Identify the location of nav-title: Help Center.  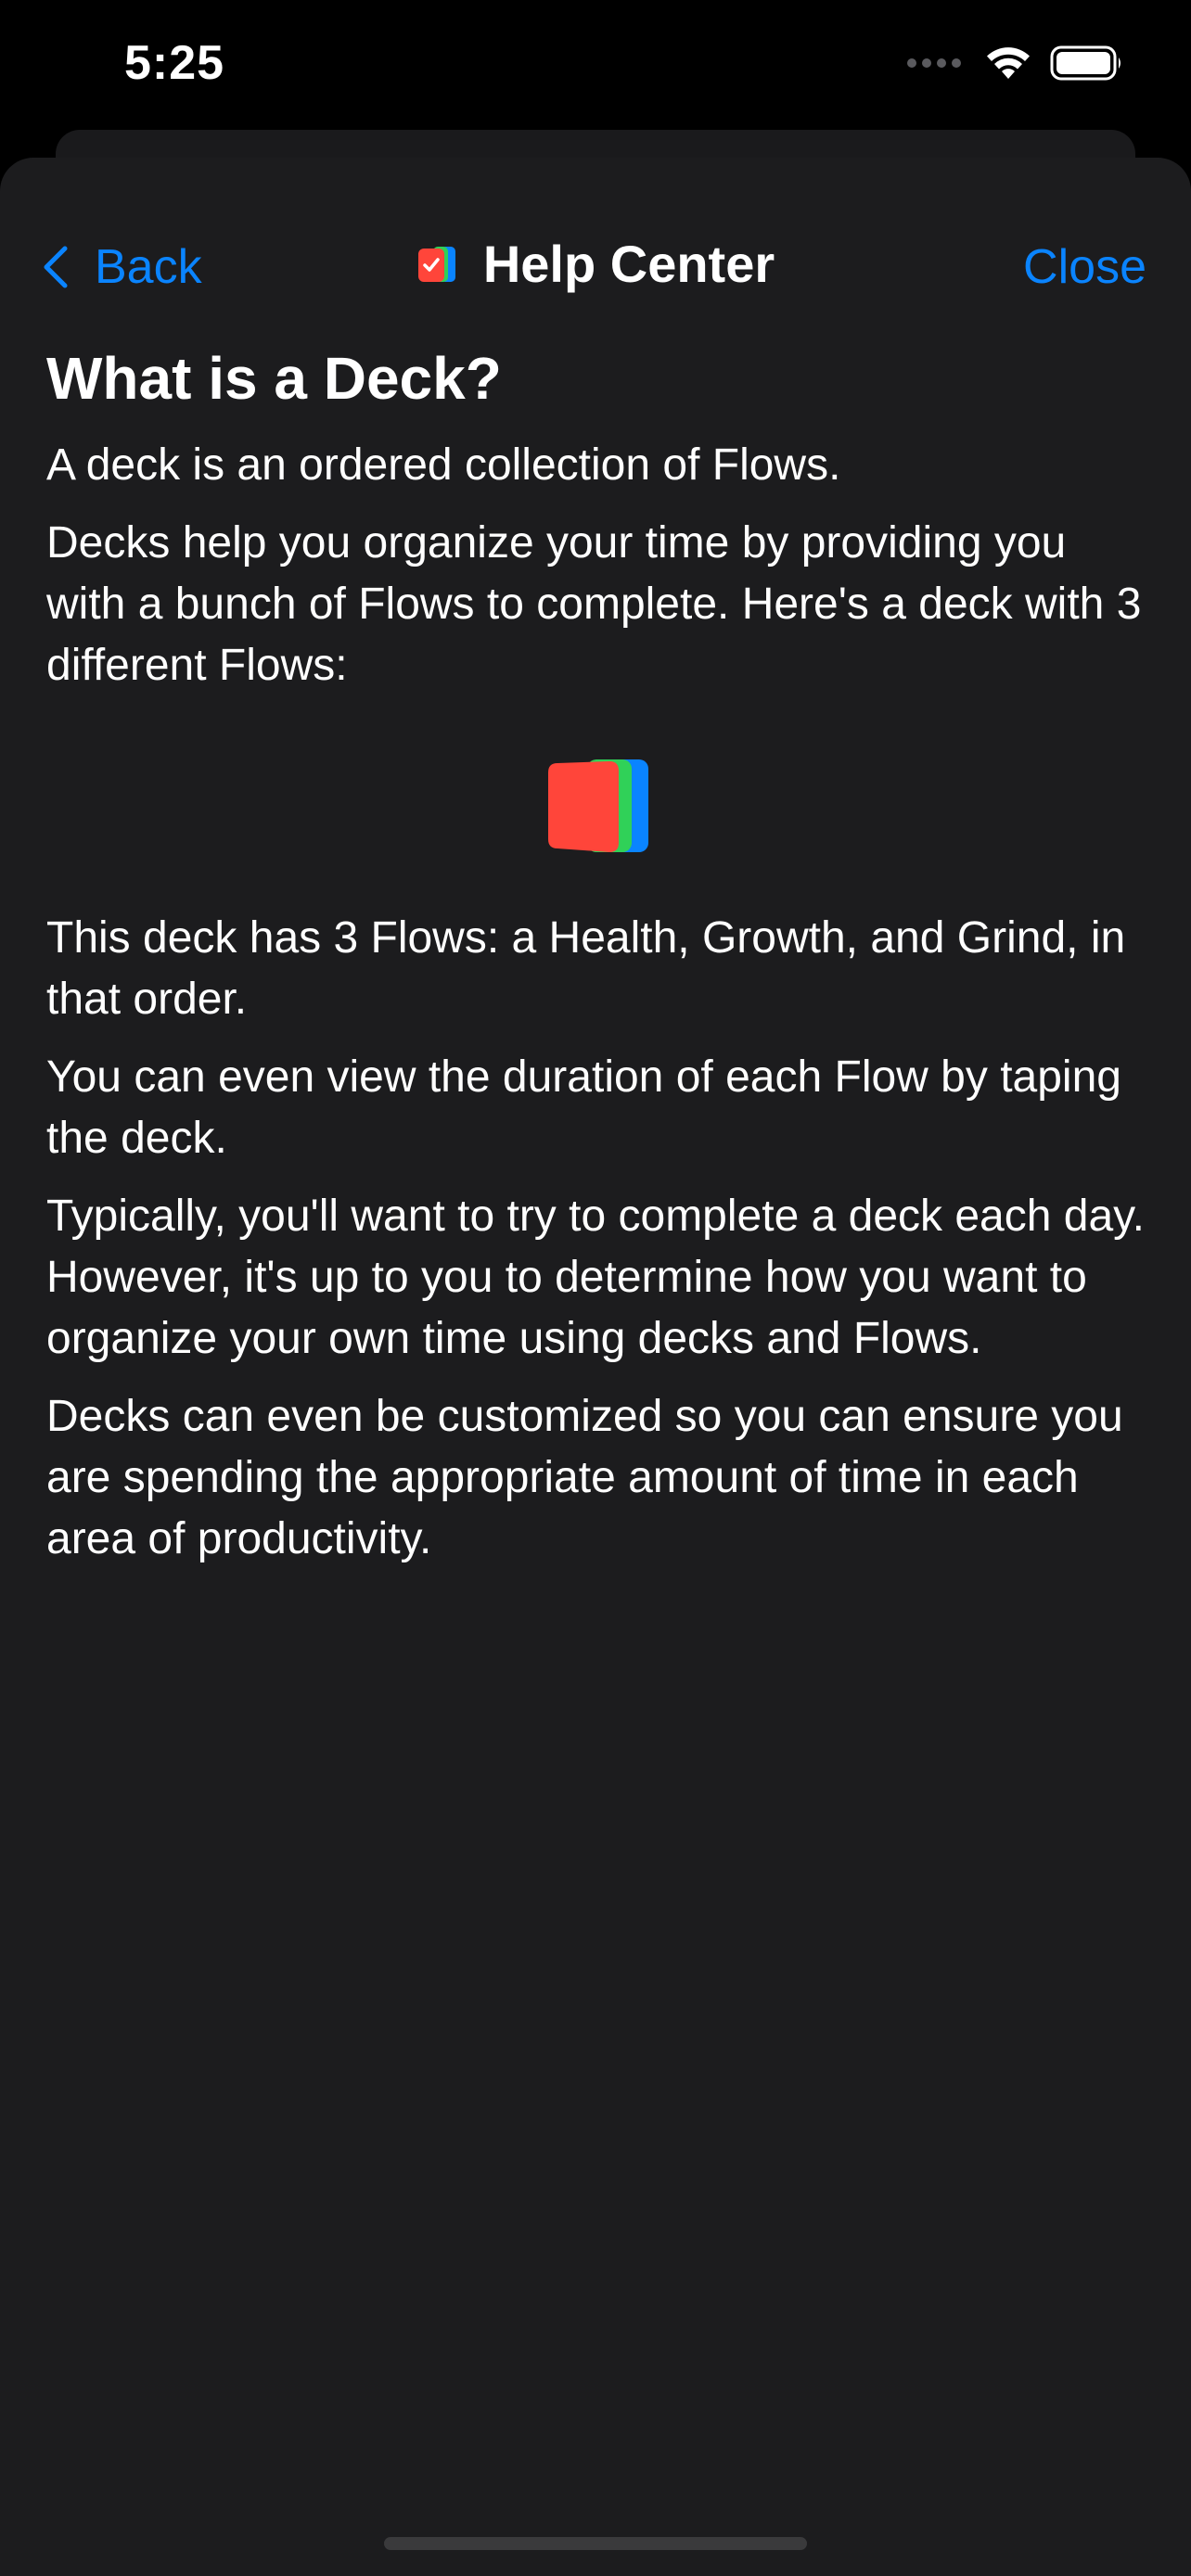
(595, 264).